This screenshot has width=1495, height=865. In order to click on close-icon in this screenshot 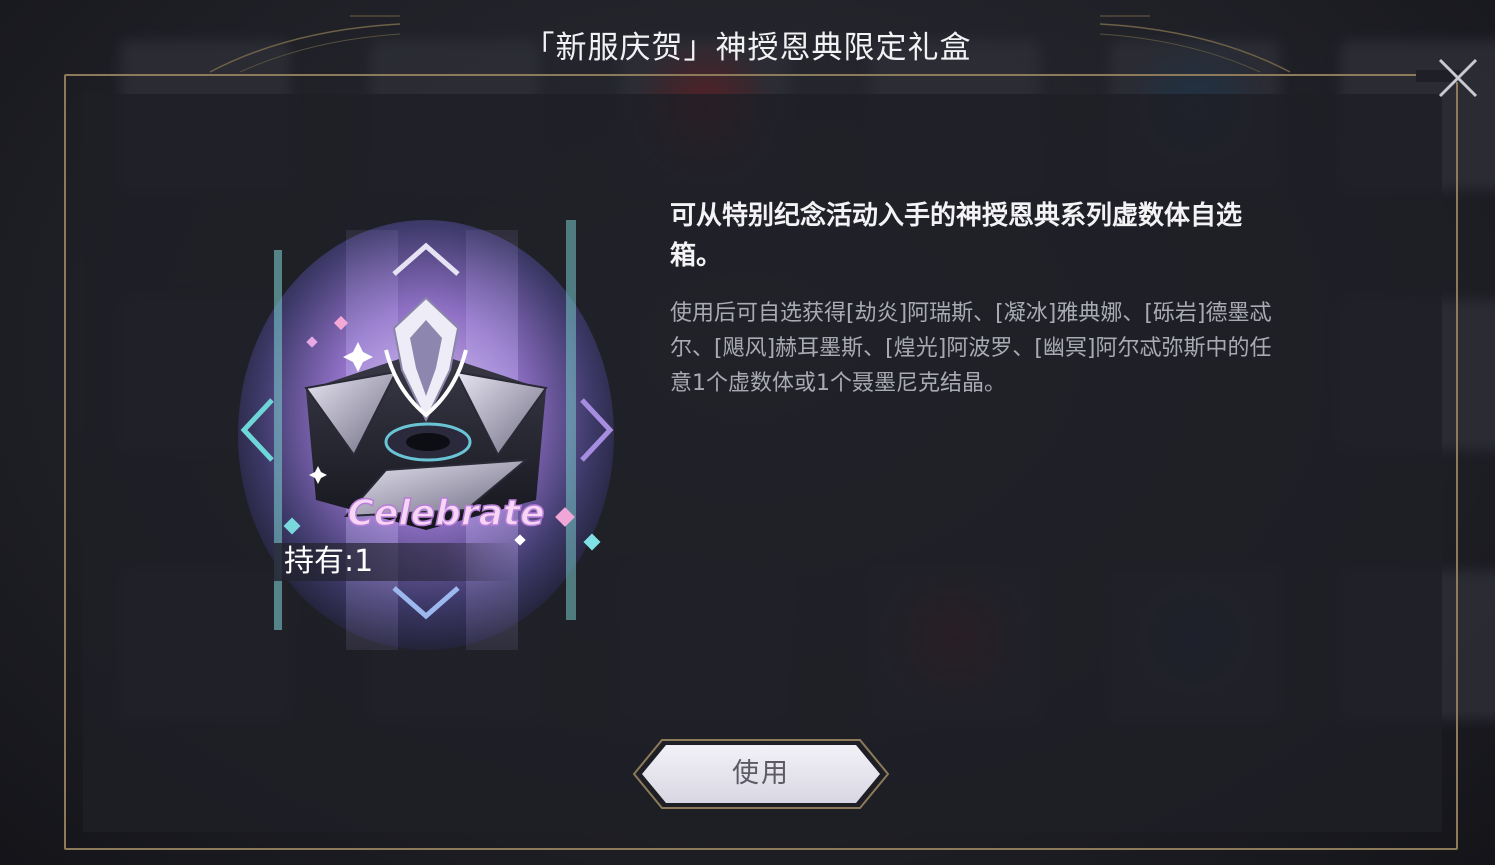, I will do `click(1458, 78)`.